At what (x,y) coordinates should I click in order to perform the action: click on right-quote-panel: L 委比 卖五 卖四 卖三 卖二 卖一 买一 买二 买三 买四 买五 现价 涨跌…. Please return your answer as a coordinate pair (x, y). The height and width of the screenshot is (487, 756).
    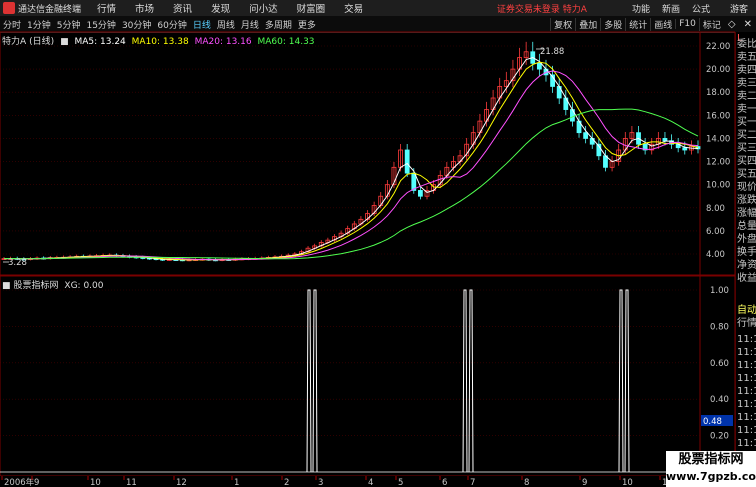
    Looking at the image, I should click on (745, 259).